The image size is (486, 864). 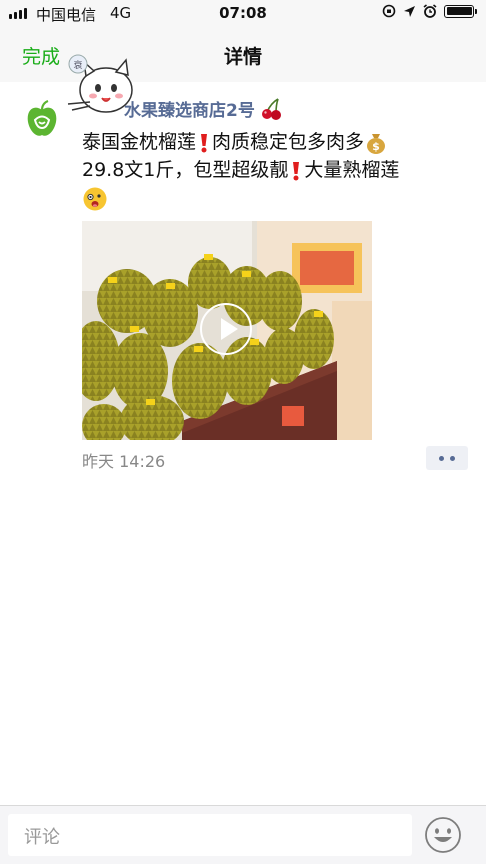 I want to click on alarm-icon, so click(x=430, y=11).